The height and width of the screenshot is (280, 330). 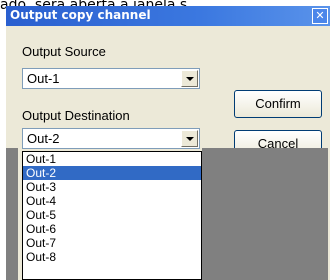 I want to click on close-icon: ✕, so click(x=320, y=15).